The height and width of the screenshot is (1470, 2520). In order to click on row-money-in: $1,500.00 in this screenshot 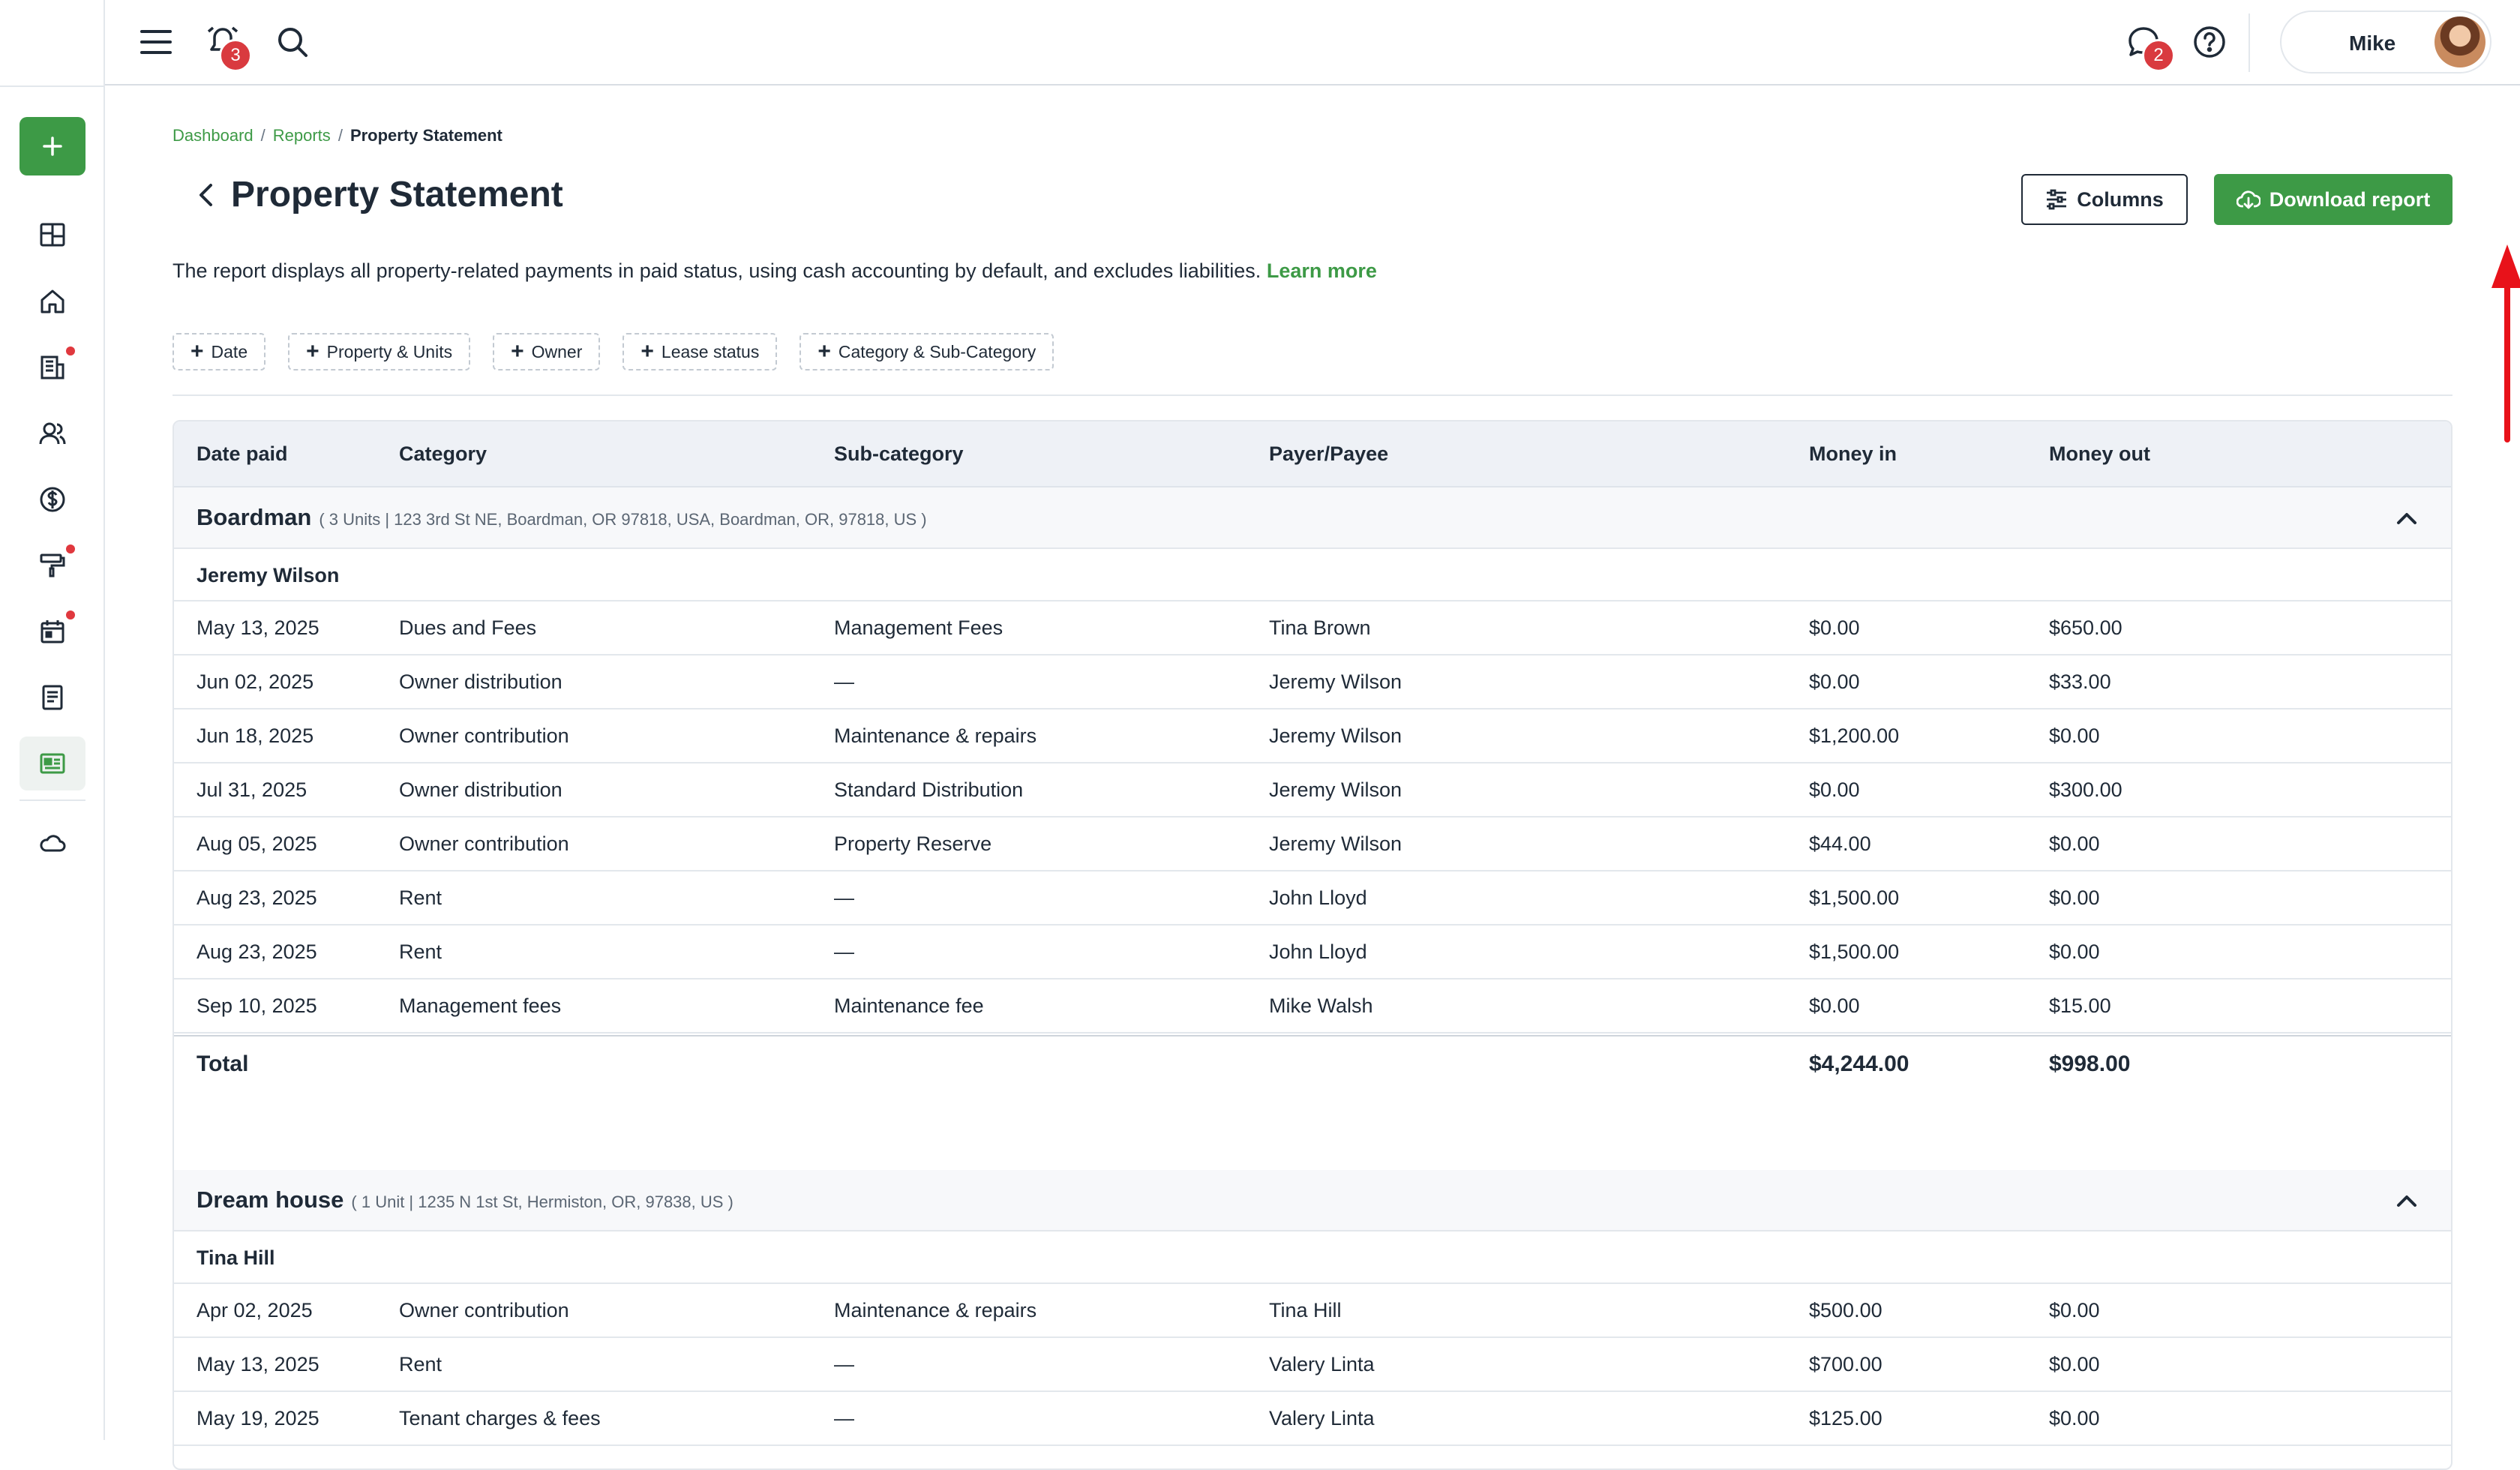, I will do `click(1854, 951)`.